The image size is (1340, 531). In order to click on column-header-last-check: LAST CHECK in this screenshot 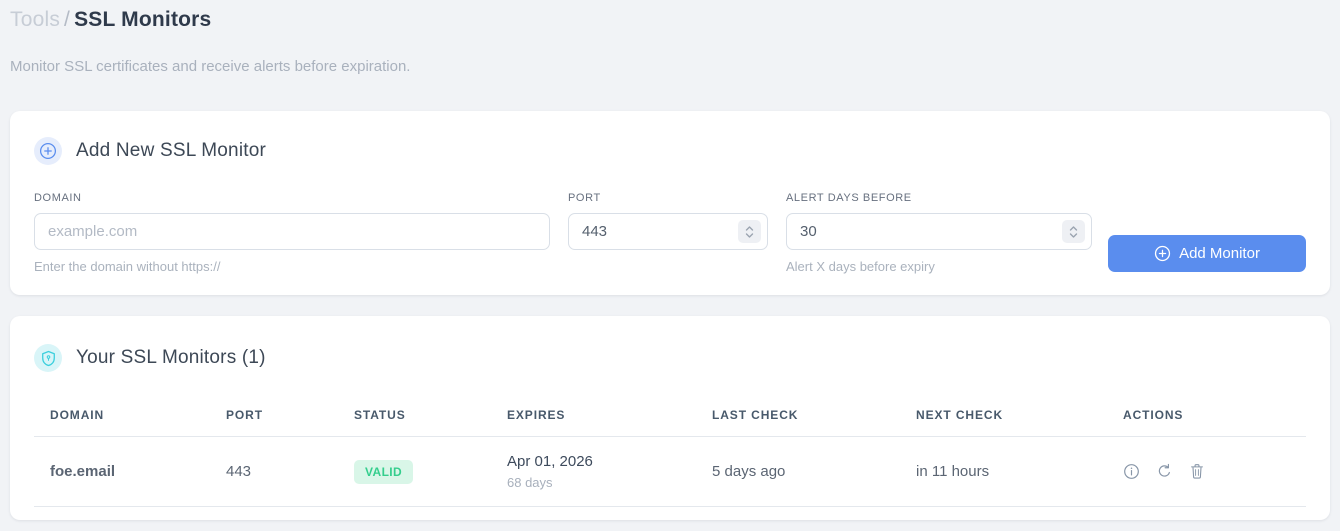, I will do `click(798, 417)`.